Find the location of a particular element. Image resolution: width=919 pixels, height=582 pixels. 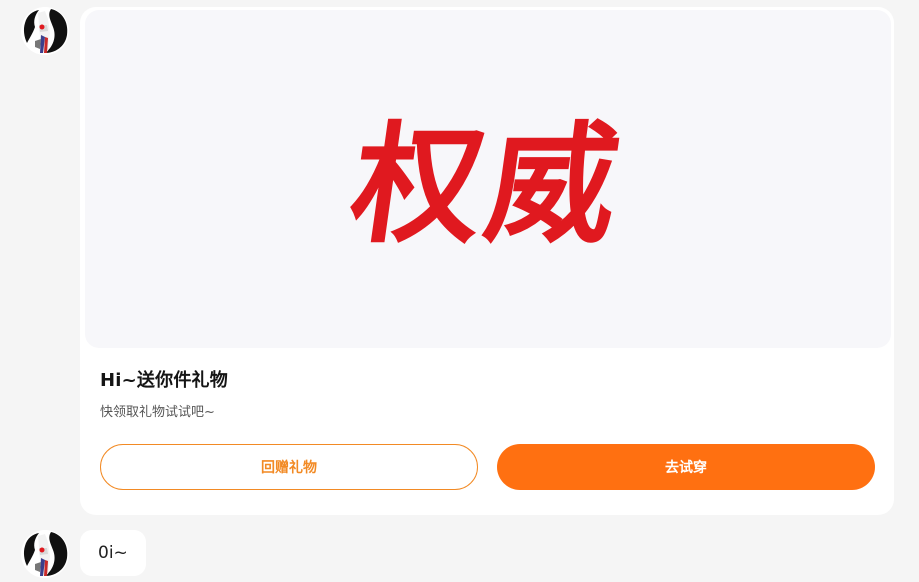

return-gift-button: 回赠礼物 is located at coordinates (289, 467).